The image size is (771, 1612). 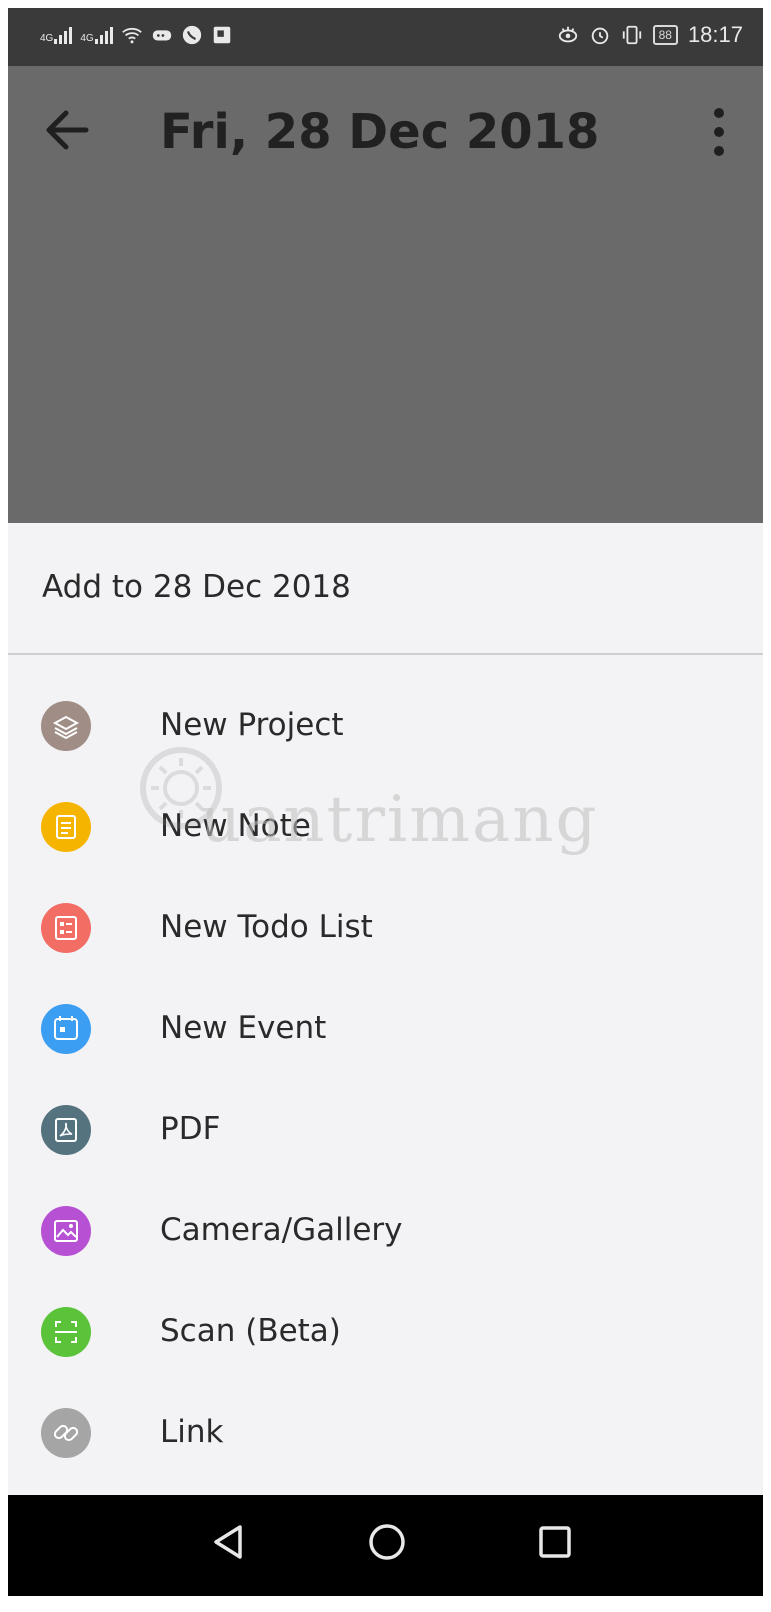 What do you see at coordinates (229, 1542) in the screenshot?
I see `back-triangle-icon` at bounding box center [229, 1542].